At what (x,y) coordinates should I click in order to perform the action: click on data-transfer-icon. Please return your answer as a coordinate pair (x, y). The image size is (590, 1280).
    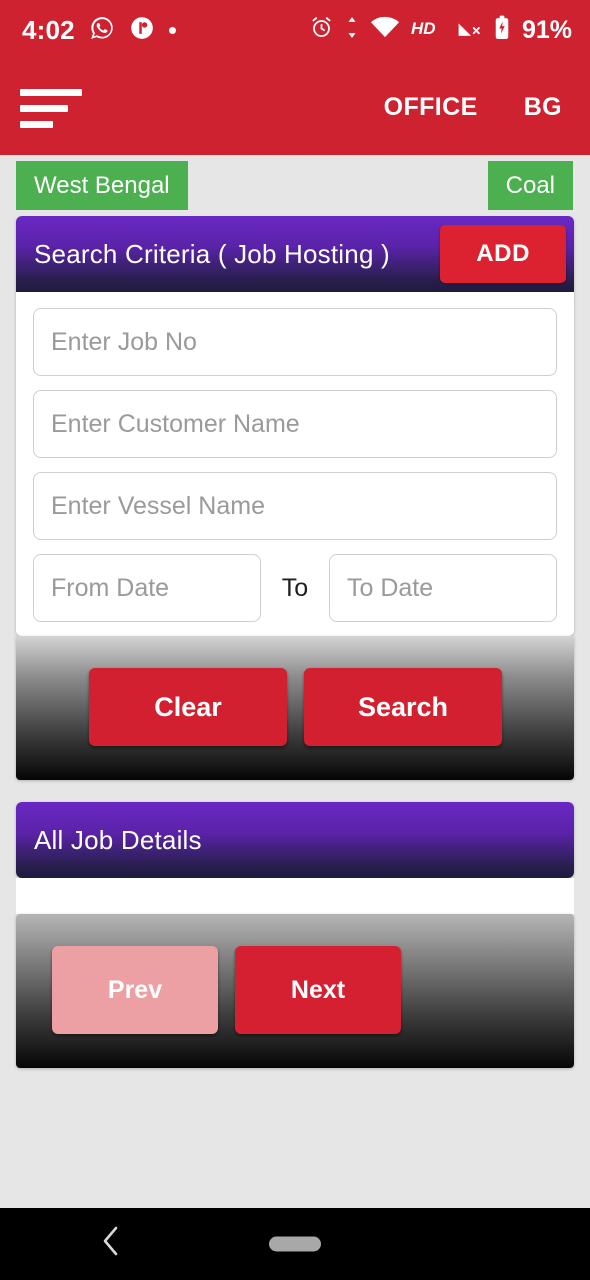
    Looking at the image, I should click on (352, 30).